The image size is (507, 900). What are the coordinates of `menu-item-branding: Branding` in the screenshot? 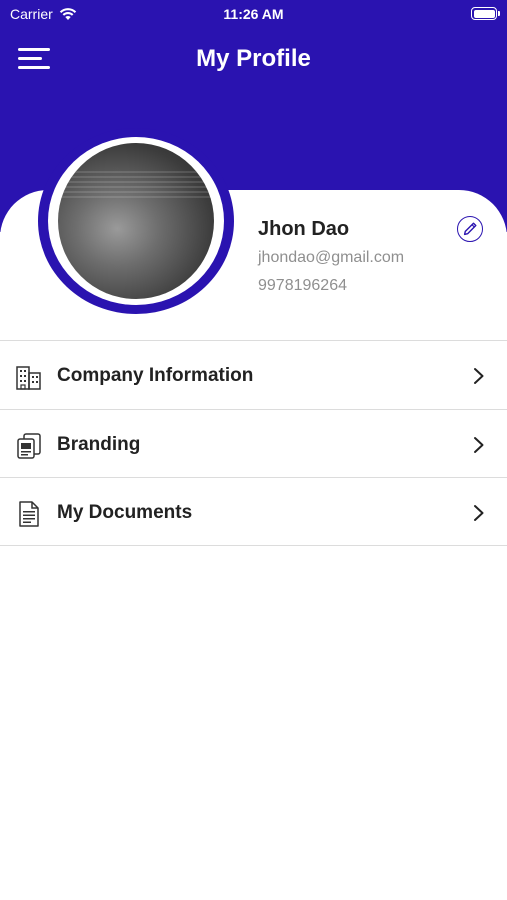 It's located at (253, 443).